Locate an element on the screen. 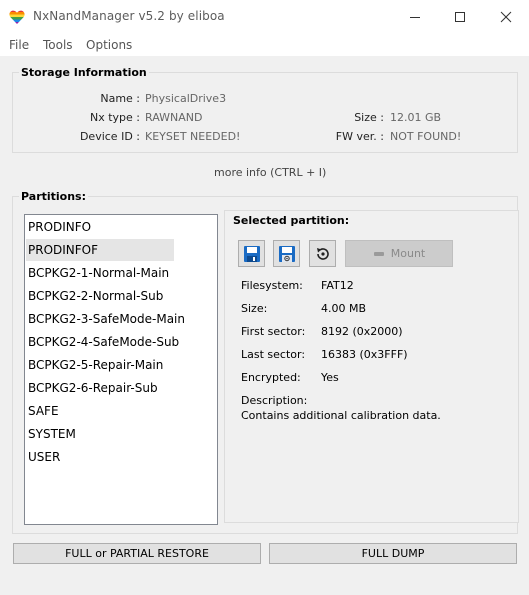  close-button is located at coordinates (506, 17).